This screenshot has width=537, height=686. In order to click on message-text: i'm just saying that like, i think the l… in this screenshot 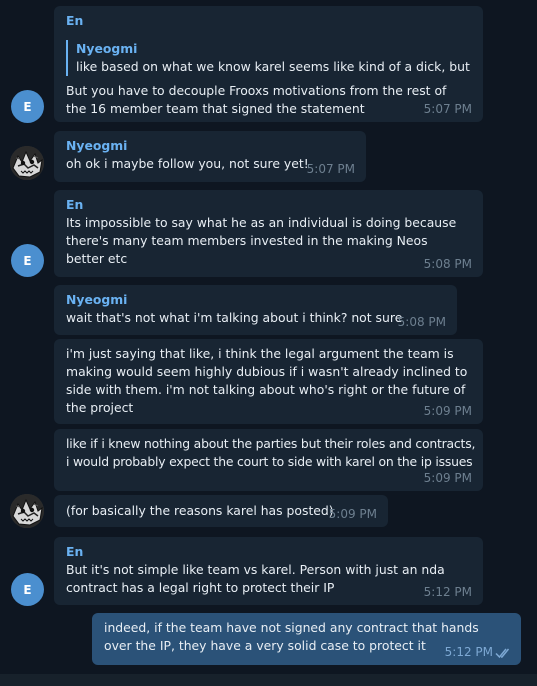, I will do `click(267, 380)`.